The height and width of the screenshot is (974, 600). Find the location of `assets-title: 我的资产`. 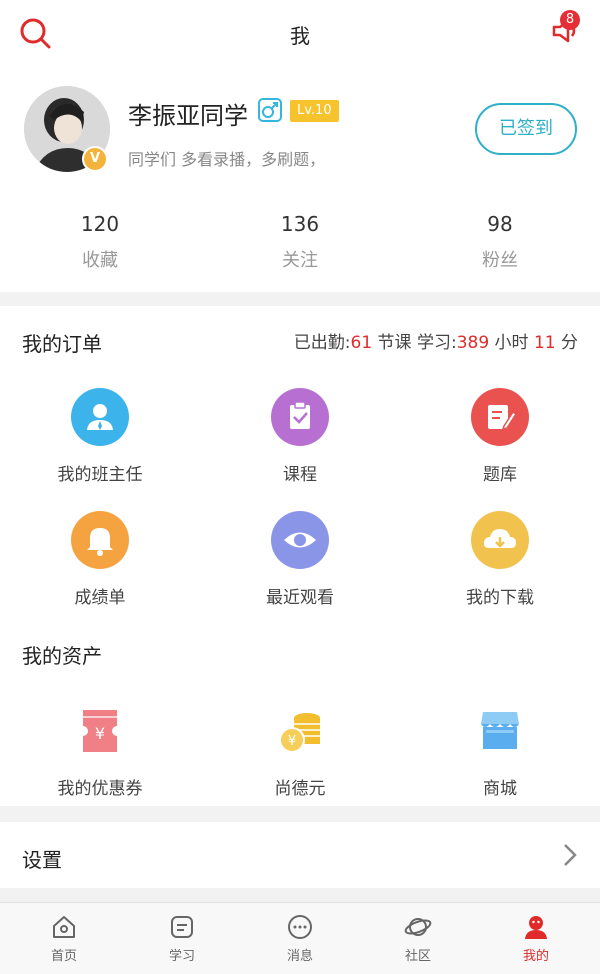

assets-title: 我的资产 is located at coordinates (62, 656).